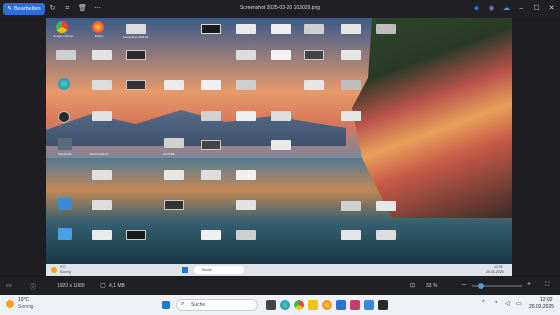 This screenshot has height=315, width=560. What do you see at coordinates (529, 284) in the screenshot?
I see `zoom-in-icon: +` at bounding box center [529, 284].